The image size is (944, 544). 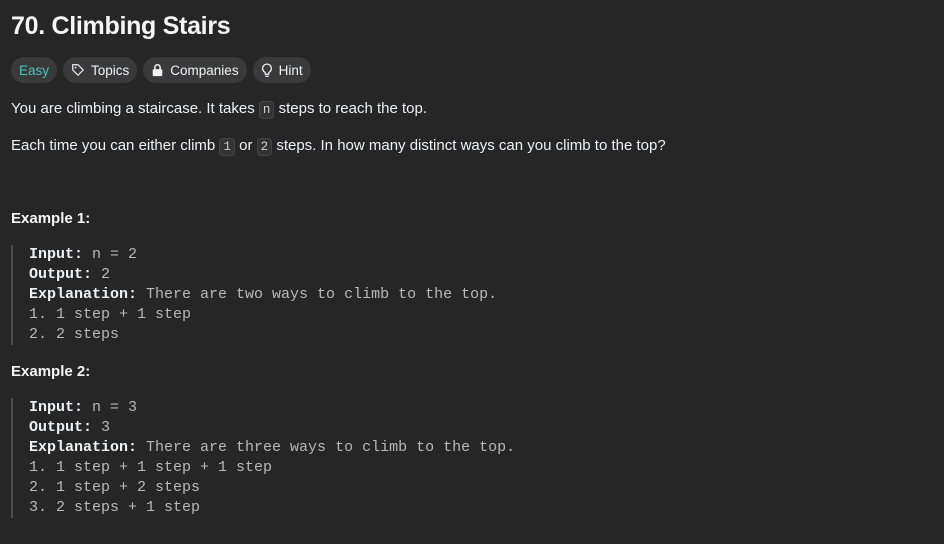 I want to click on desc-text: or, so click(x=245, y=145).